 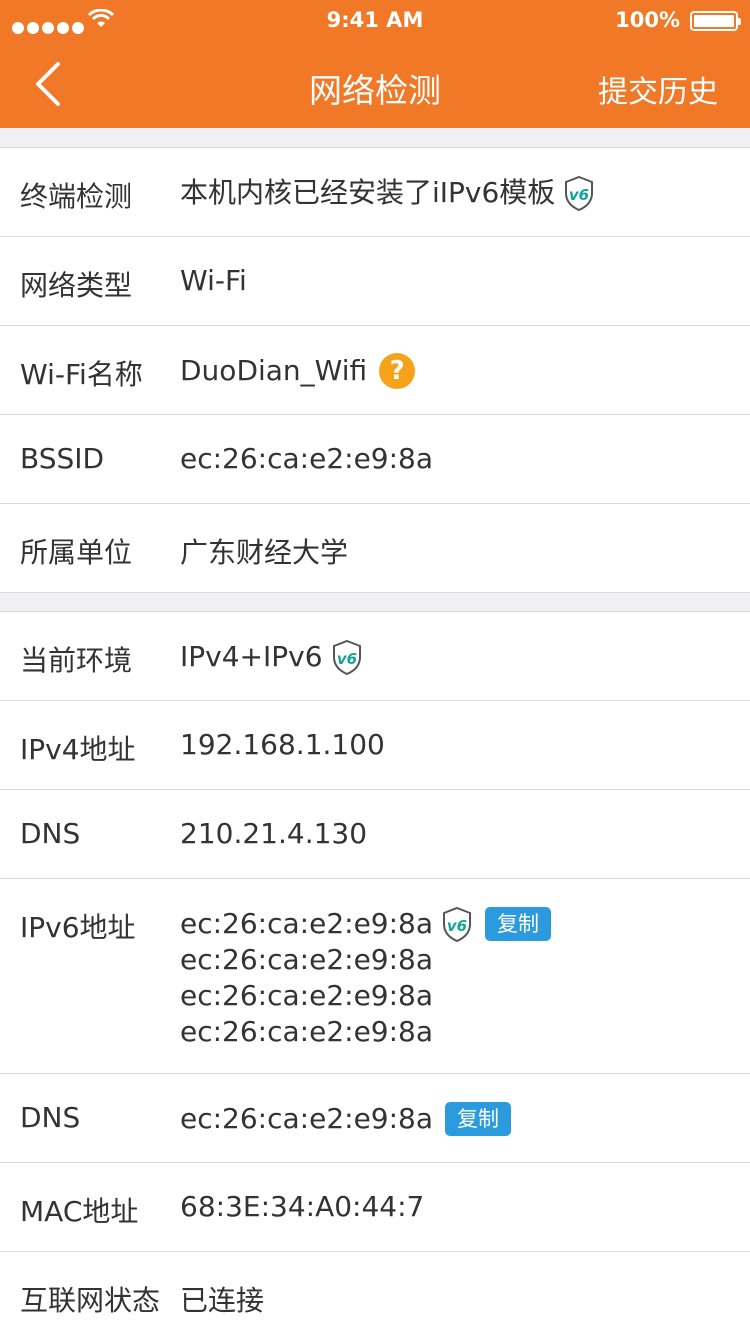 I want to click on current-env-value: IPv4+IPv6, so click(x=251, y=656).